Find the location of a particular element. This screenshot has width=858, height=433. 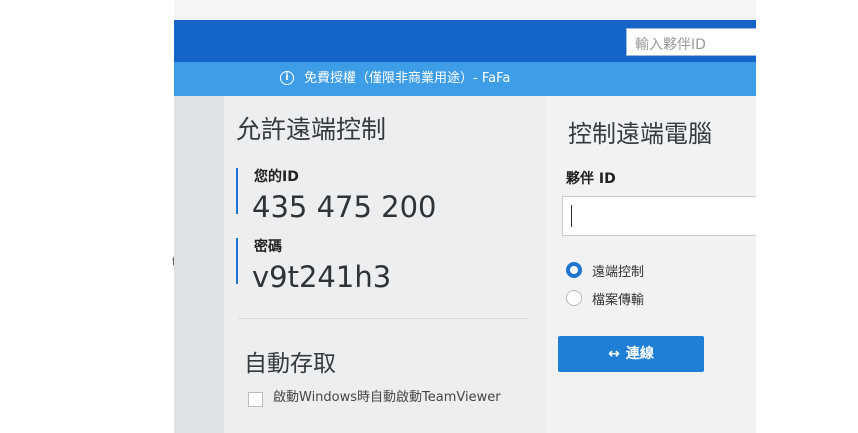

connect-button: ↔ 連線 is located at coordinates (631, 354).